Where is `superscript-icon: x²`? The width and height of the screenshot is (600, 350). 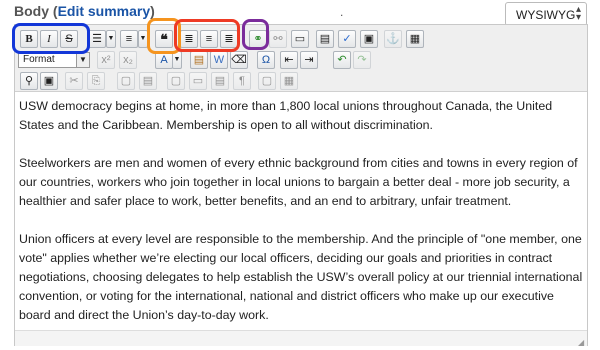
superscript-icon: x² is located at coordinates (106, 60).